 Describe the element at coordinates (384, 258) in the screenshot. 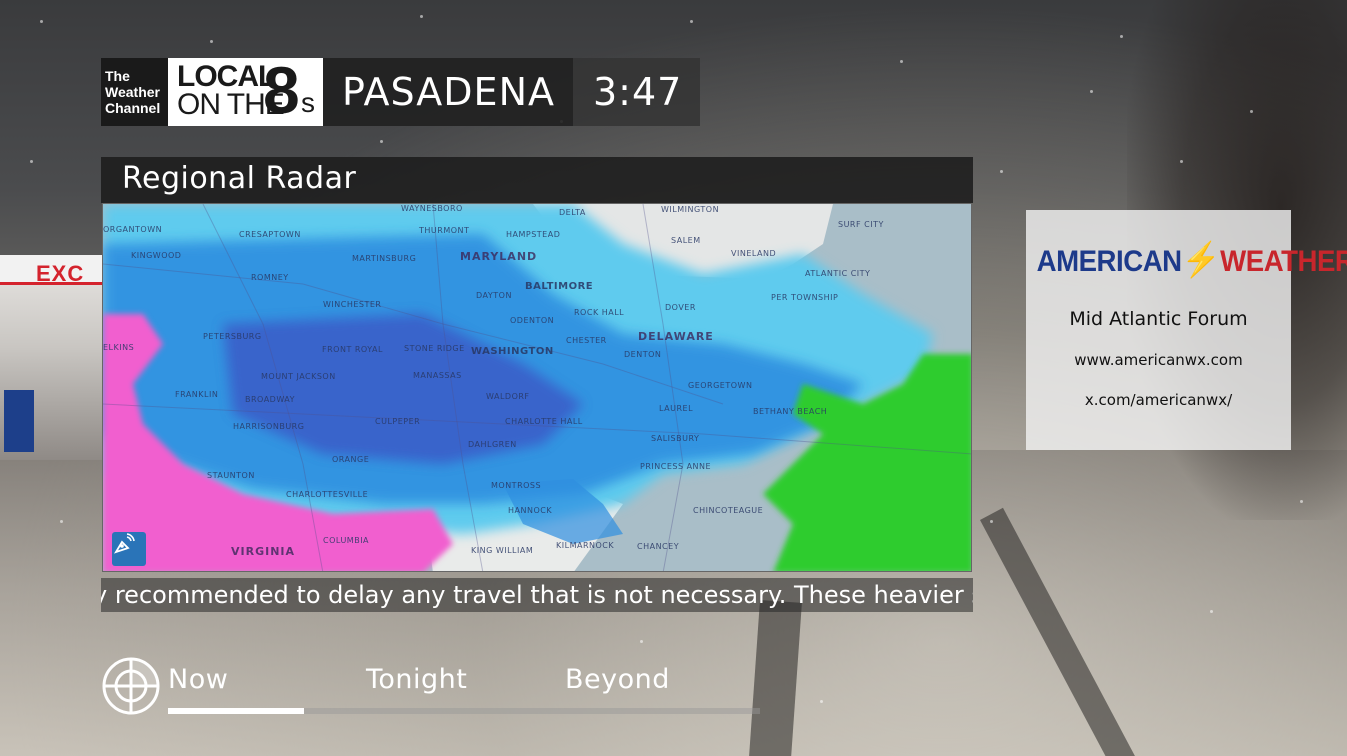

I see `map-label: MARTINSBURG` at that location.